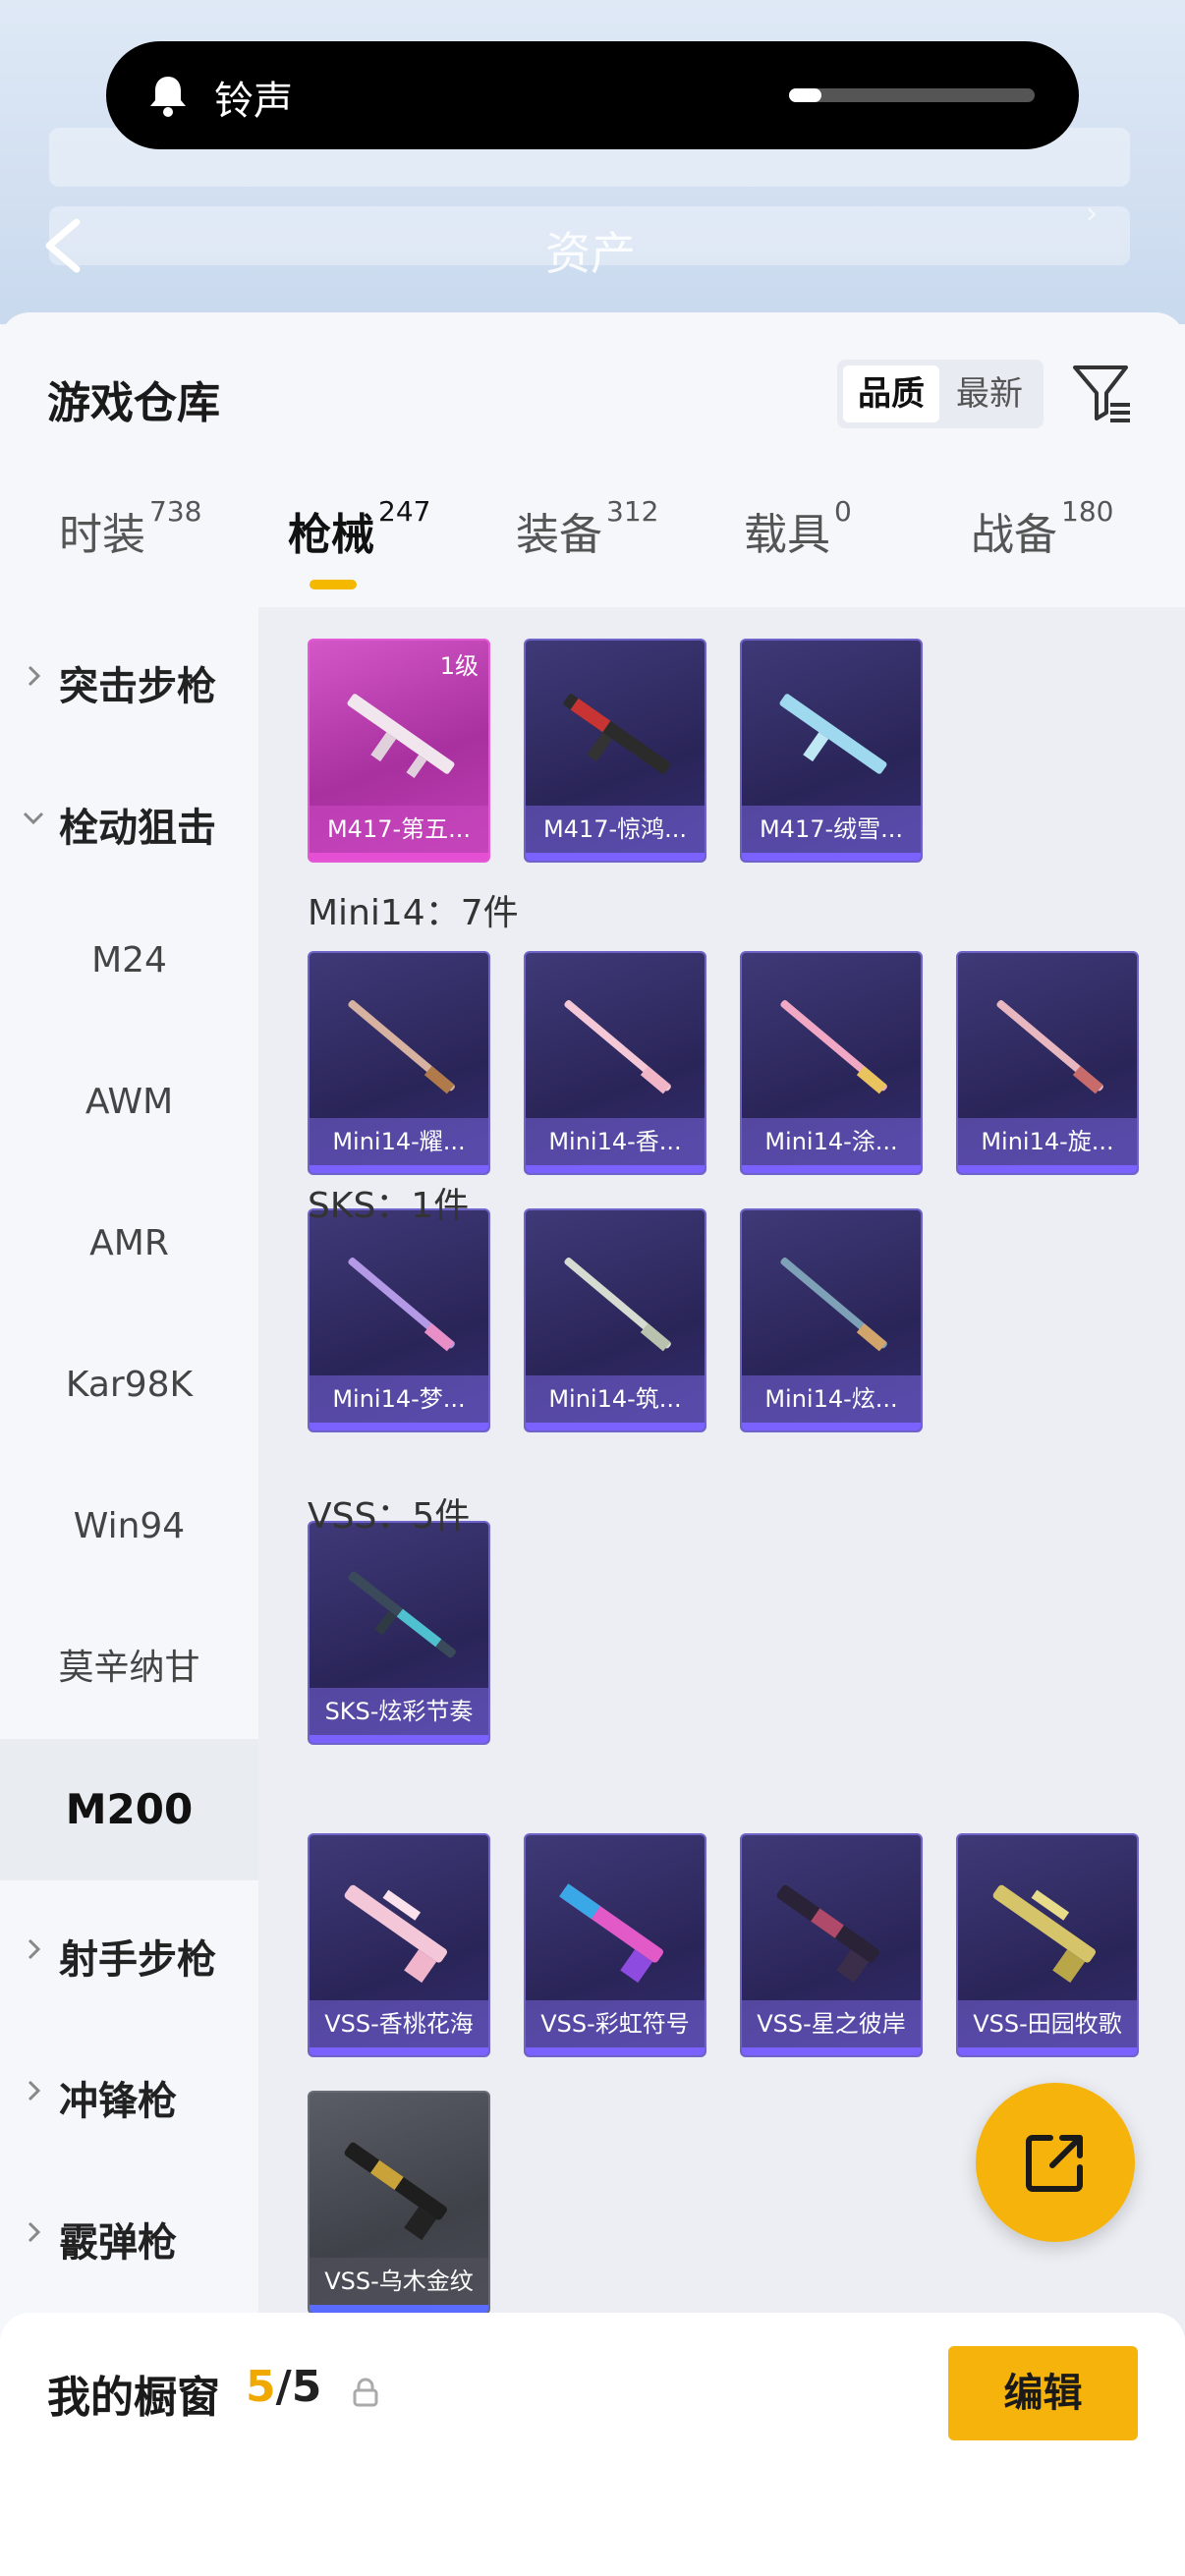  I want to click on group-label-vss: VSS：5件, so click(389, 1516).